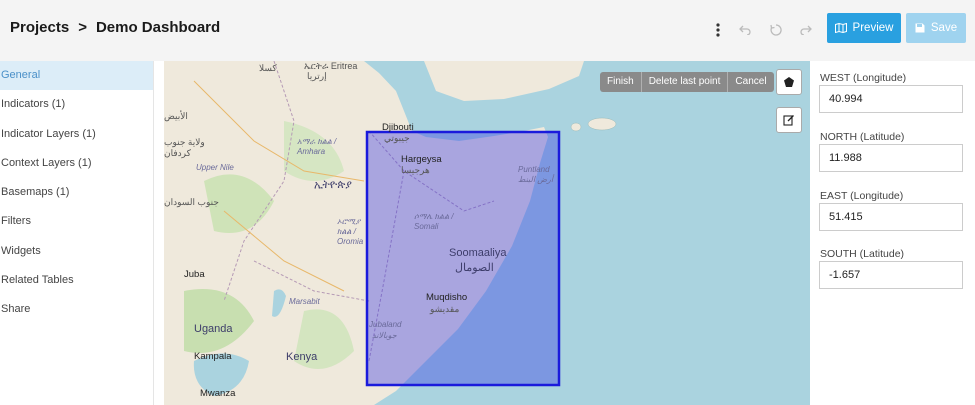  What do you see at coordinates (862, 254) in the screenshot?
I see `south-label: SOUTH (Latitude)` at bounding box center [862, 254].